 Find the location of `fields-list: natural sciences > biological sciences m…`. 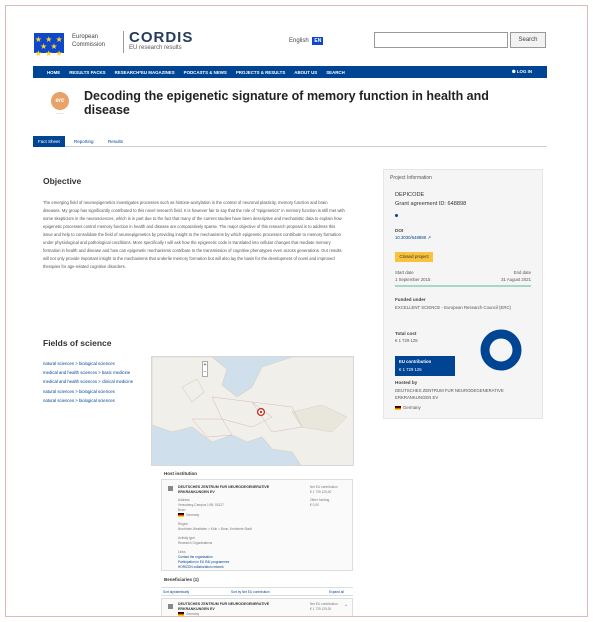

fields-list: natural sciences > biological sciences m… is located at coordinates (96, 382).